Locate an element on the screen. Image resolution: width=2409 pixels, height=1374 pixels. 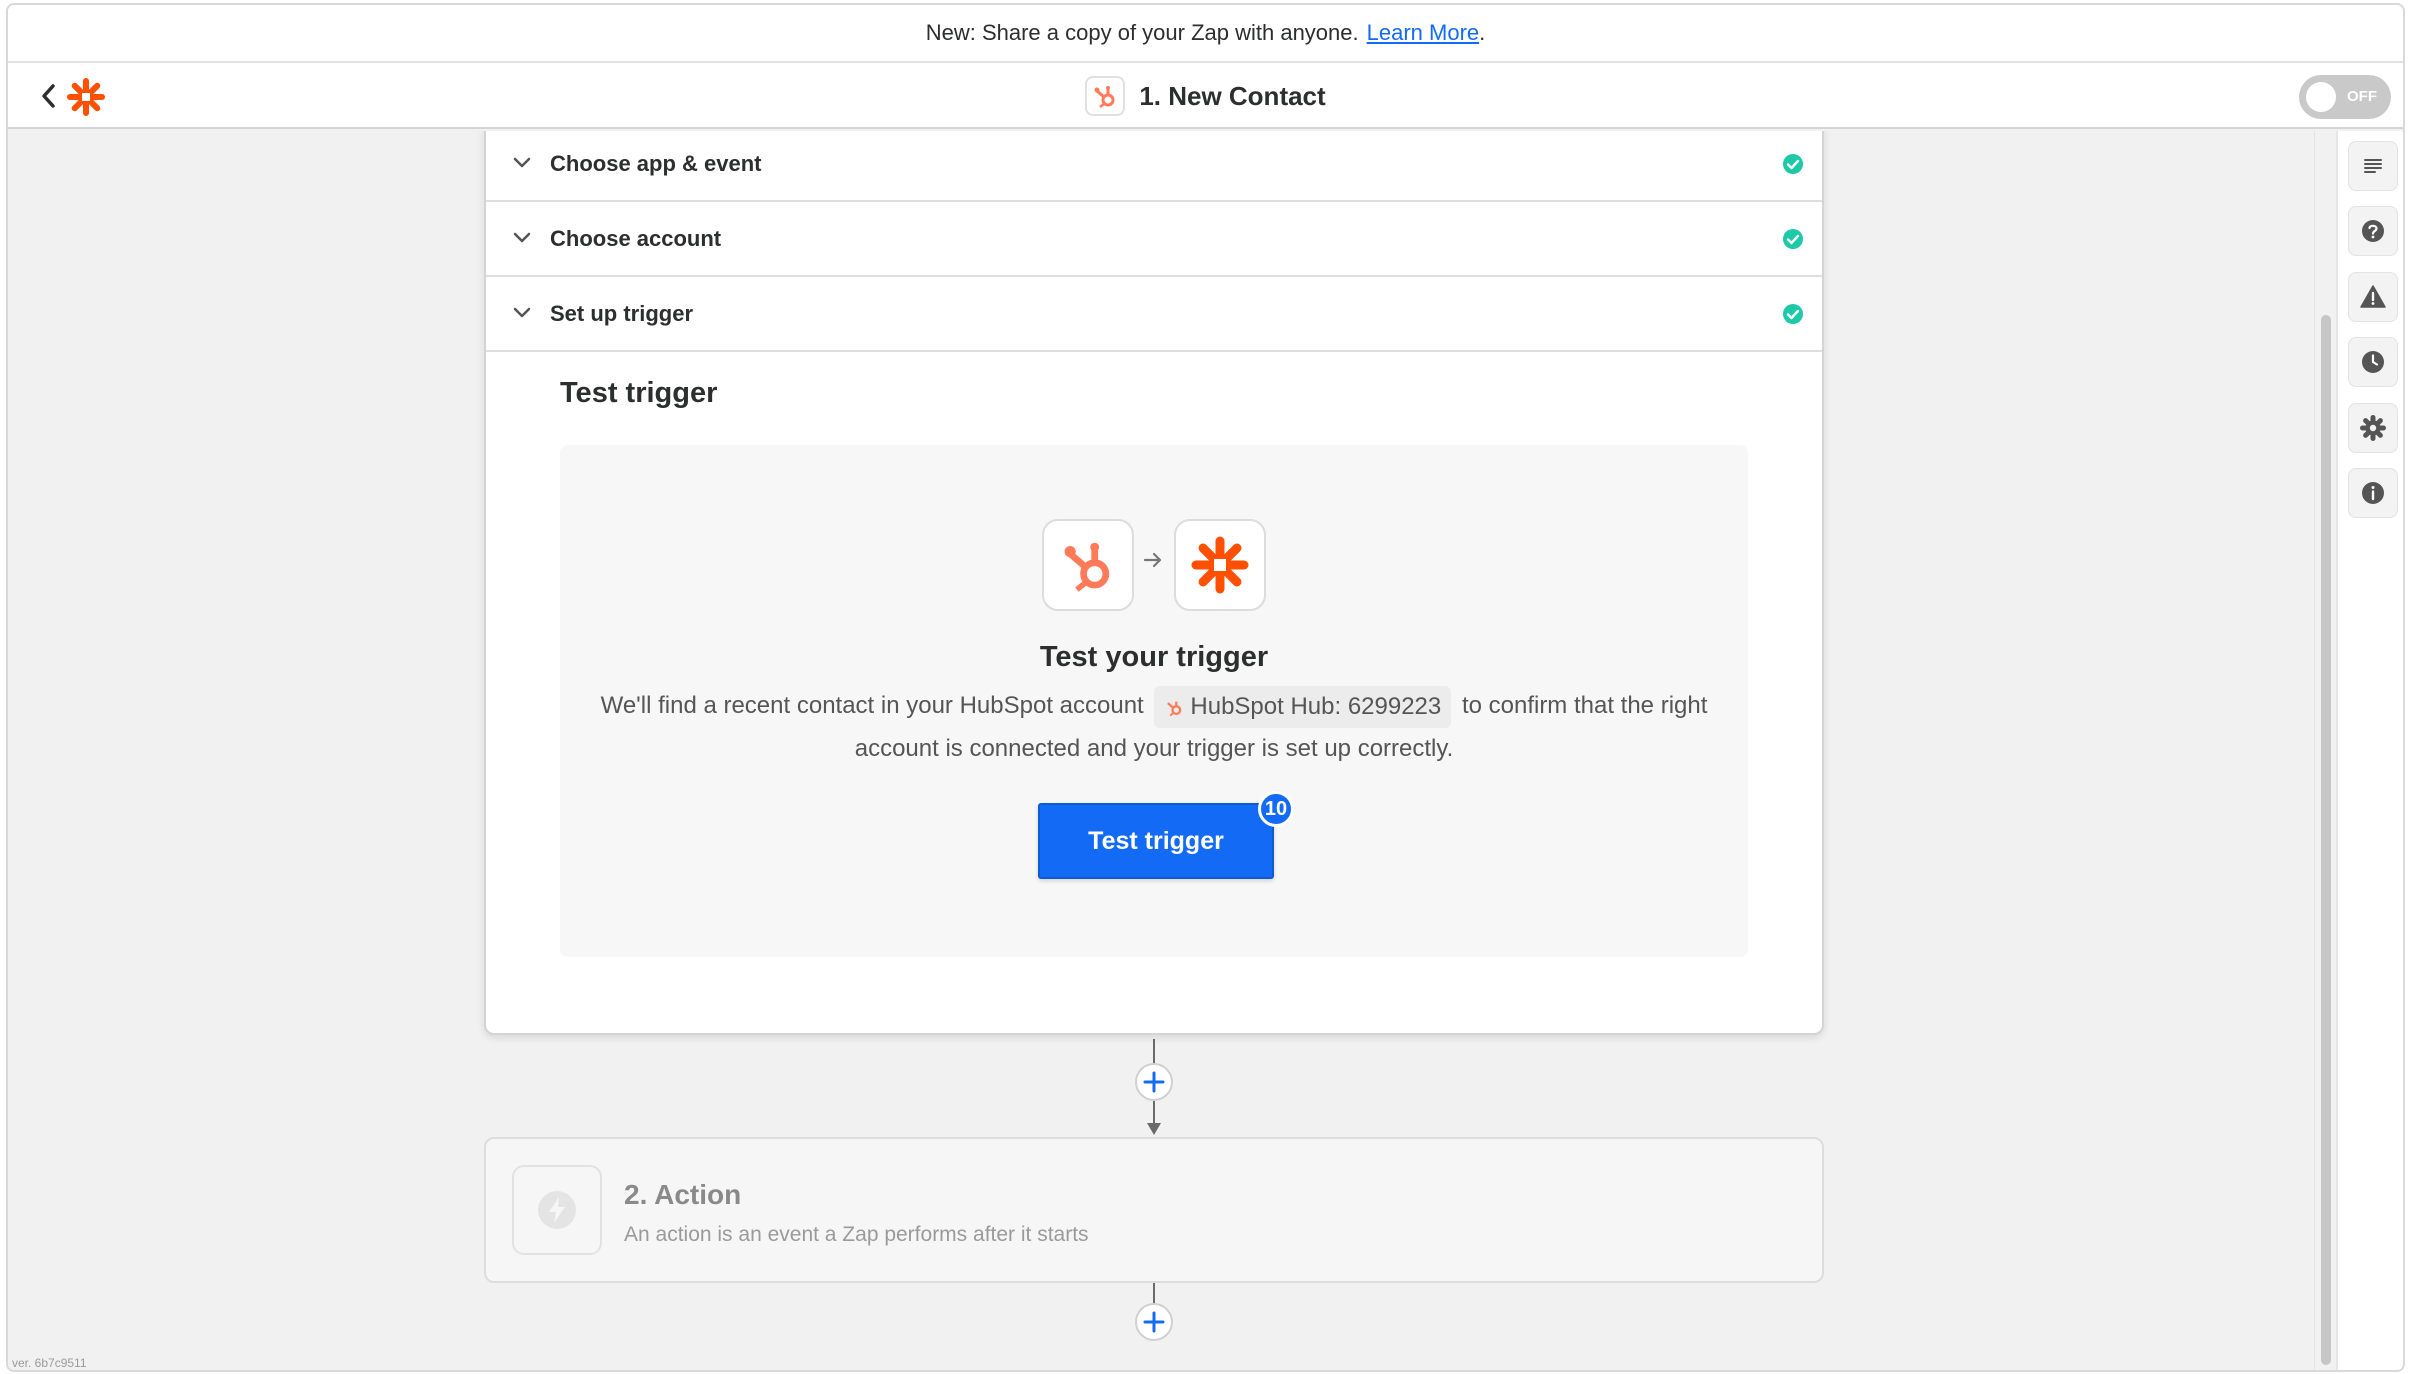
zap-step-title: 1. New Contact is located at coordinates (1205, 96).